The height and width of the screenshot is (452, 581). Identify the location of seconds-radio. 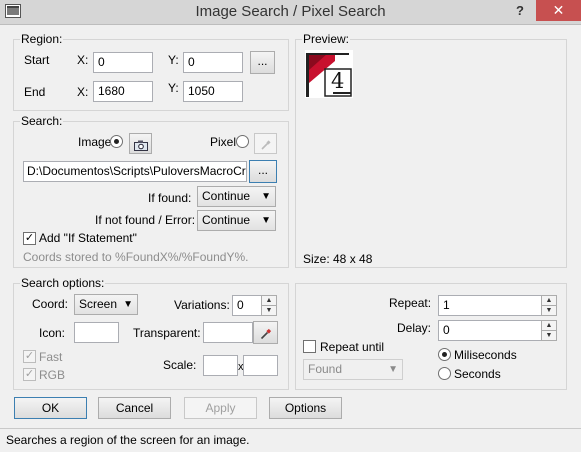
(444, 373).